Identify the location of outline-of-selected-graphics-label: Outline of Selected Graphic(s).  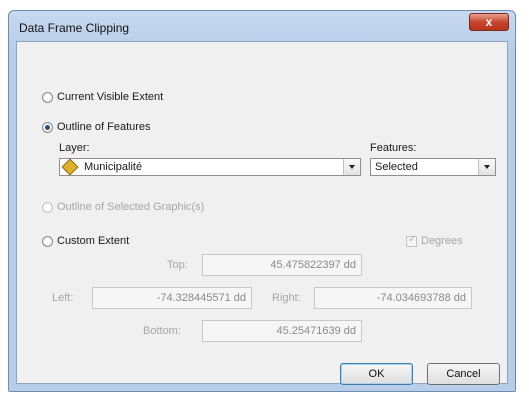
(130, 207).